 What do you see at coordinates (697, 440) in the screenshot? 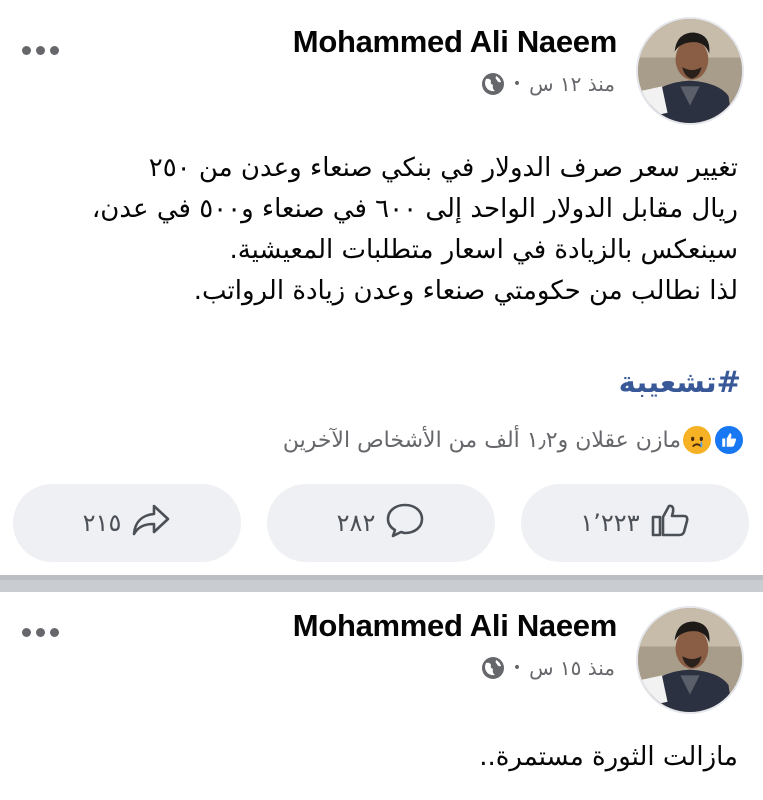
I see `sad-icon` at bounding box center [697, 440].